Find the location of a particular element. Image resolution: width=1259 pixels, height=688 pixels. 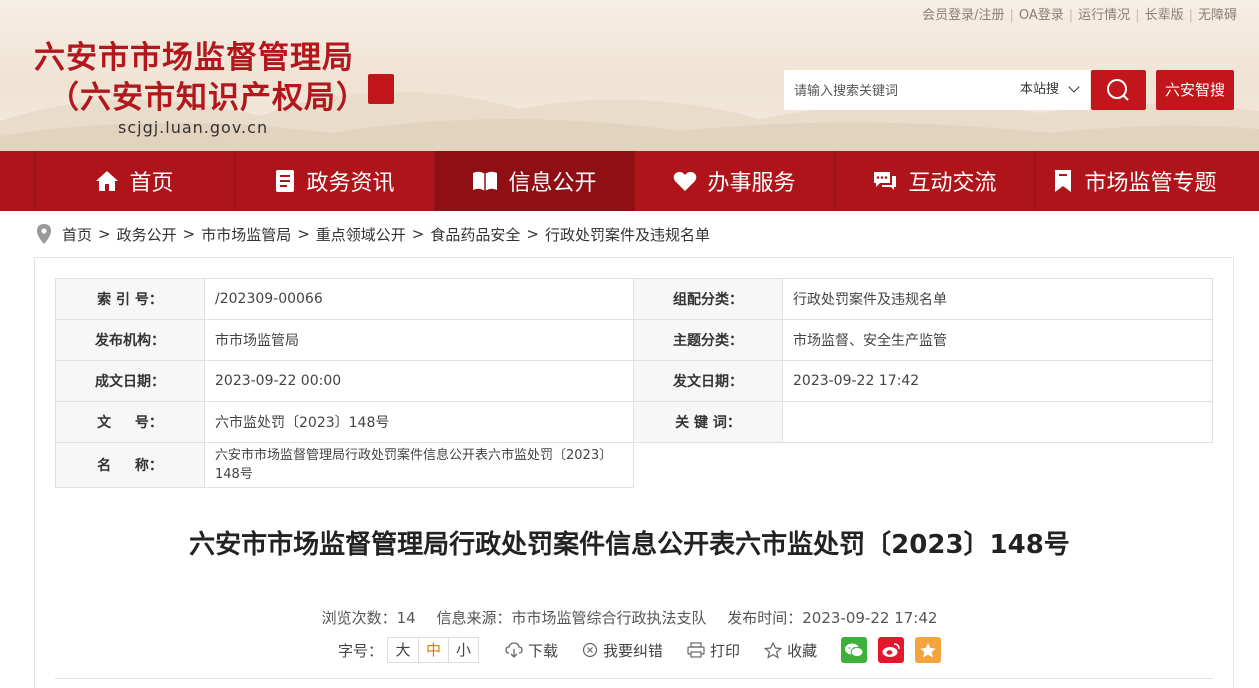

font-size-medium: 中 is located at coordinates (433, 650).